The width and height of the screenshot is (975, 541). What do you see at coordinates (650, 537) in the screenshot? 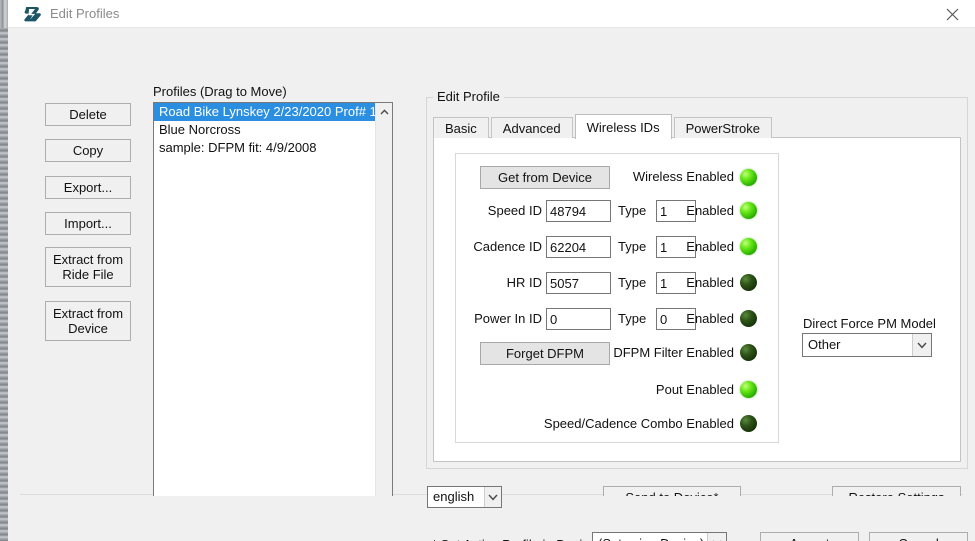
I see `active-profile-value: (Set using Device)` at bounding box center [650, 537].